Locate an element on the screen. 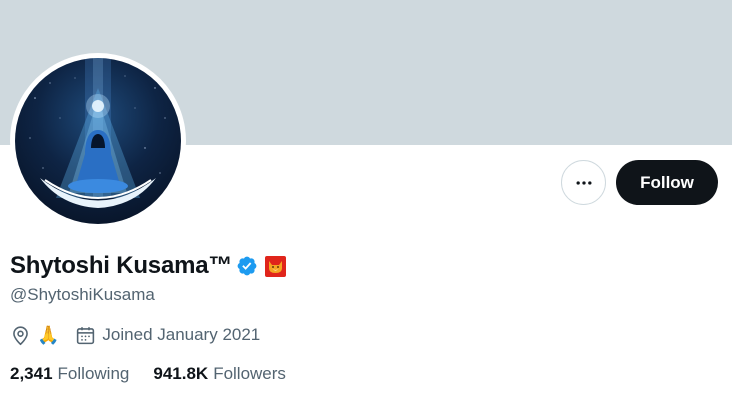 This screenshot has height=393, width=732. following-link: 2,341 Following is located at coordinates (69, 374).